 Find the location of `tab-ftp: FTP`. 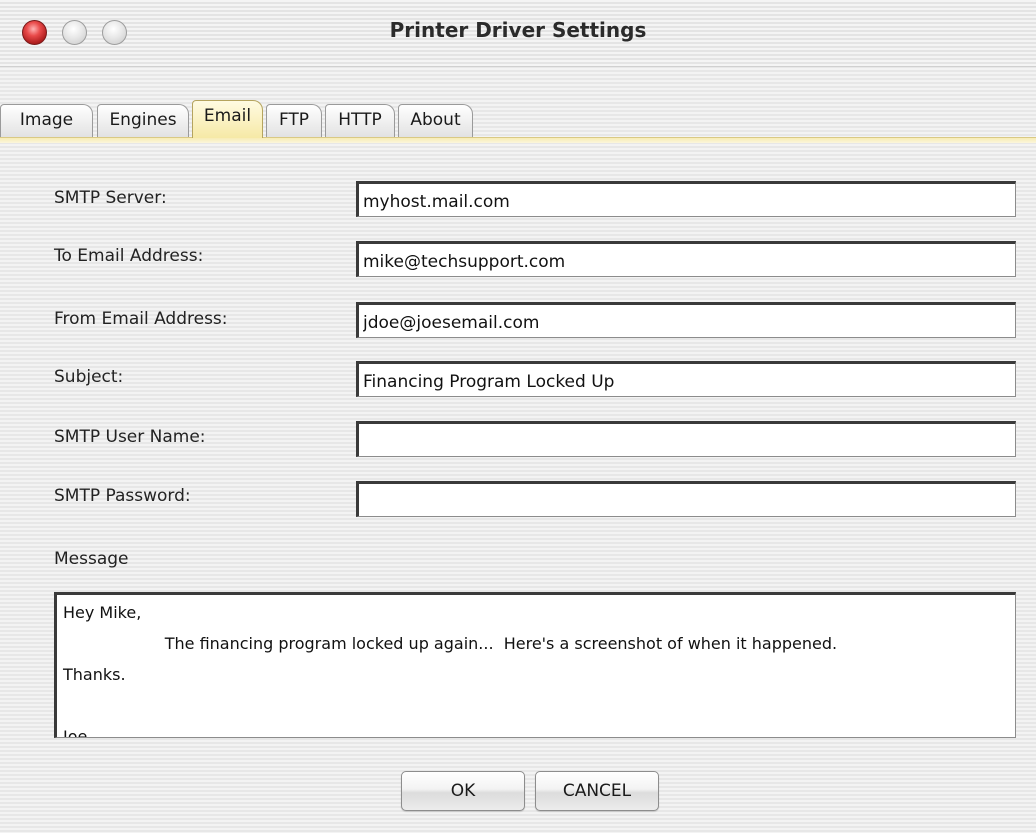

tab-ftp: FTP is located at coordinates (294, 120).